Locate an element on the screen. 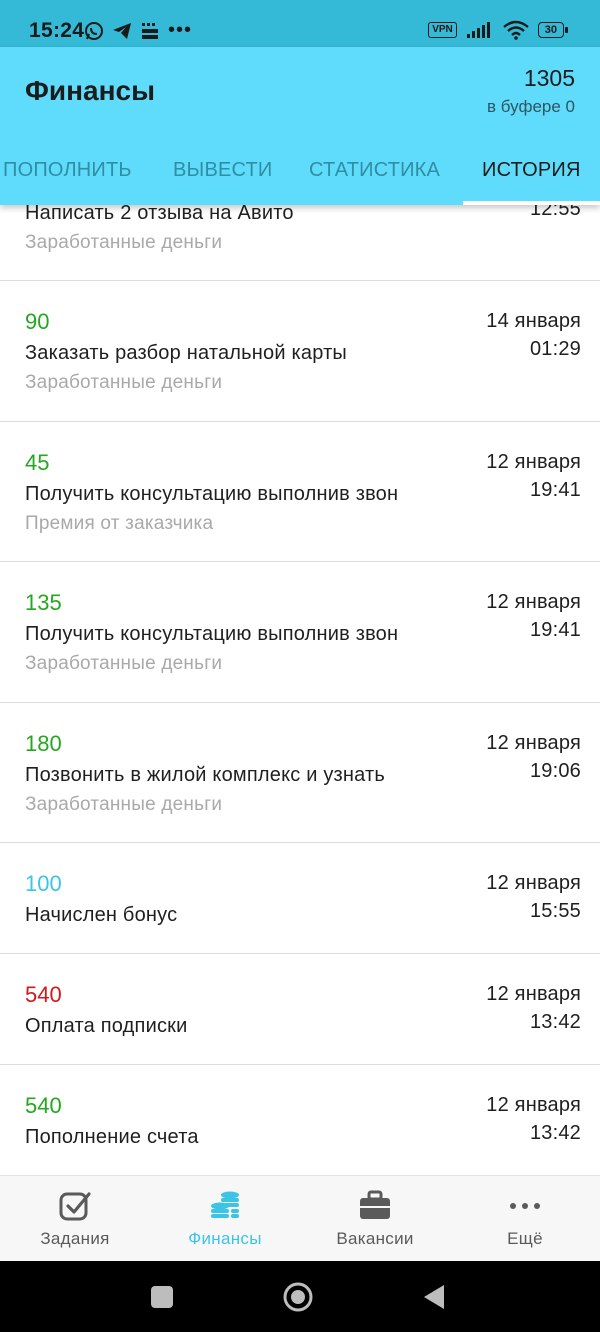 This screenshot has width=600, height=1332. page-title: Финансы is located at coordinates (90, 90).